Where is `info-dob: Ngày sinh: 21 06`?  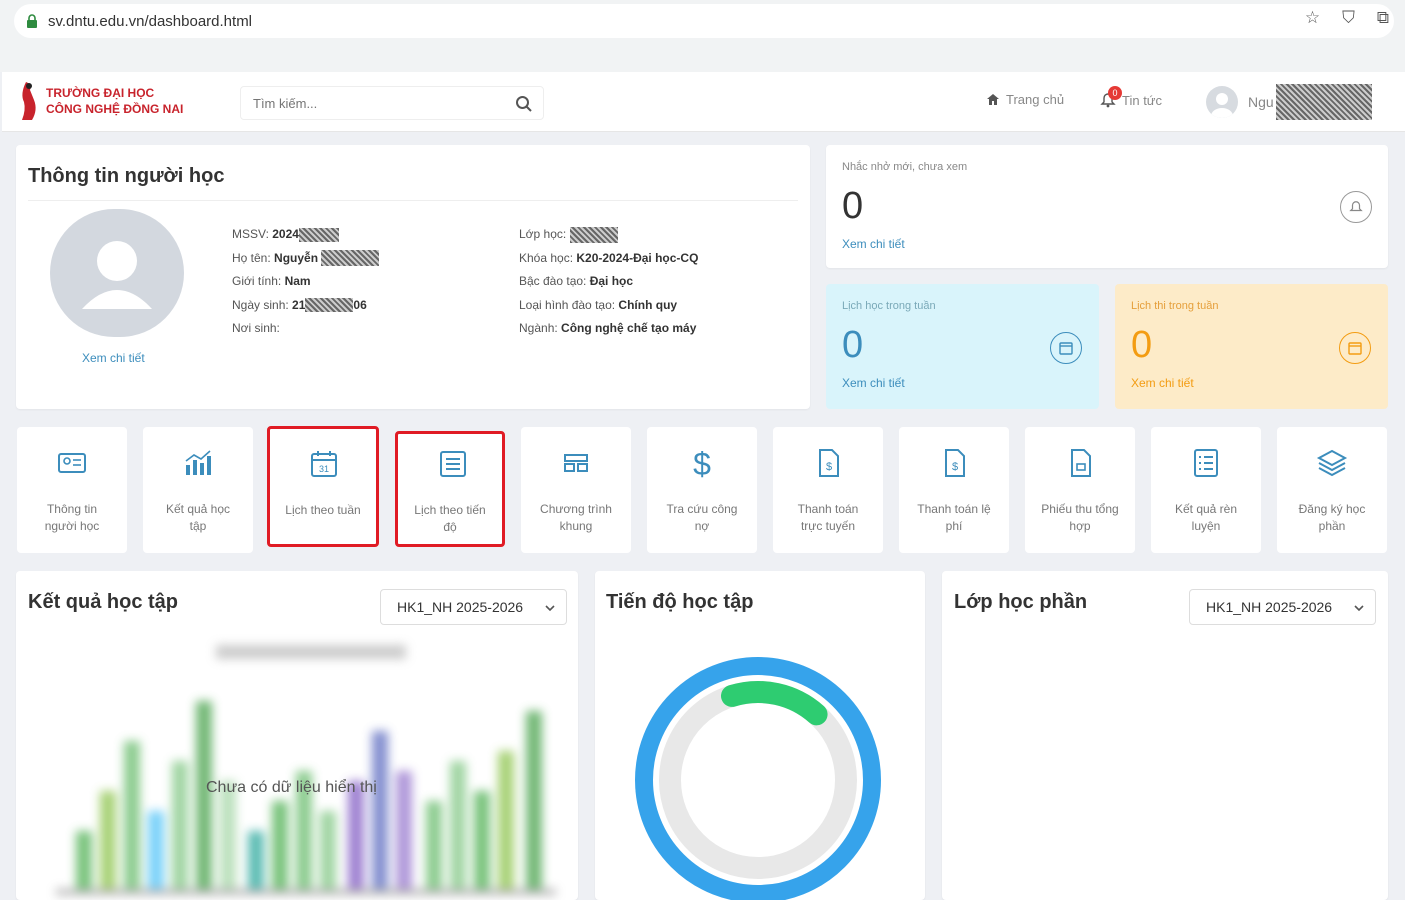 info-dob: Ngày sinh: 21 06 is located at coordinates (299, 305).